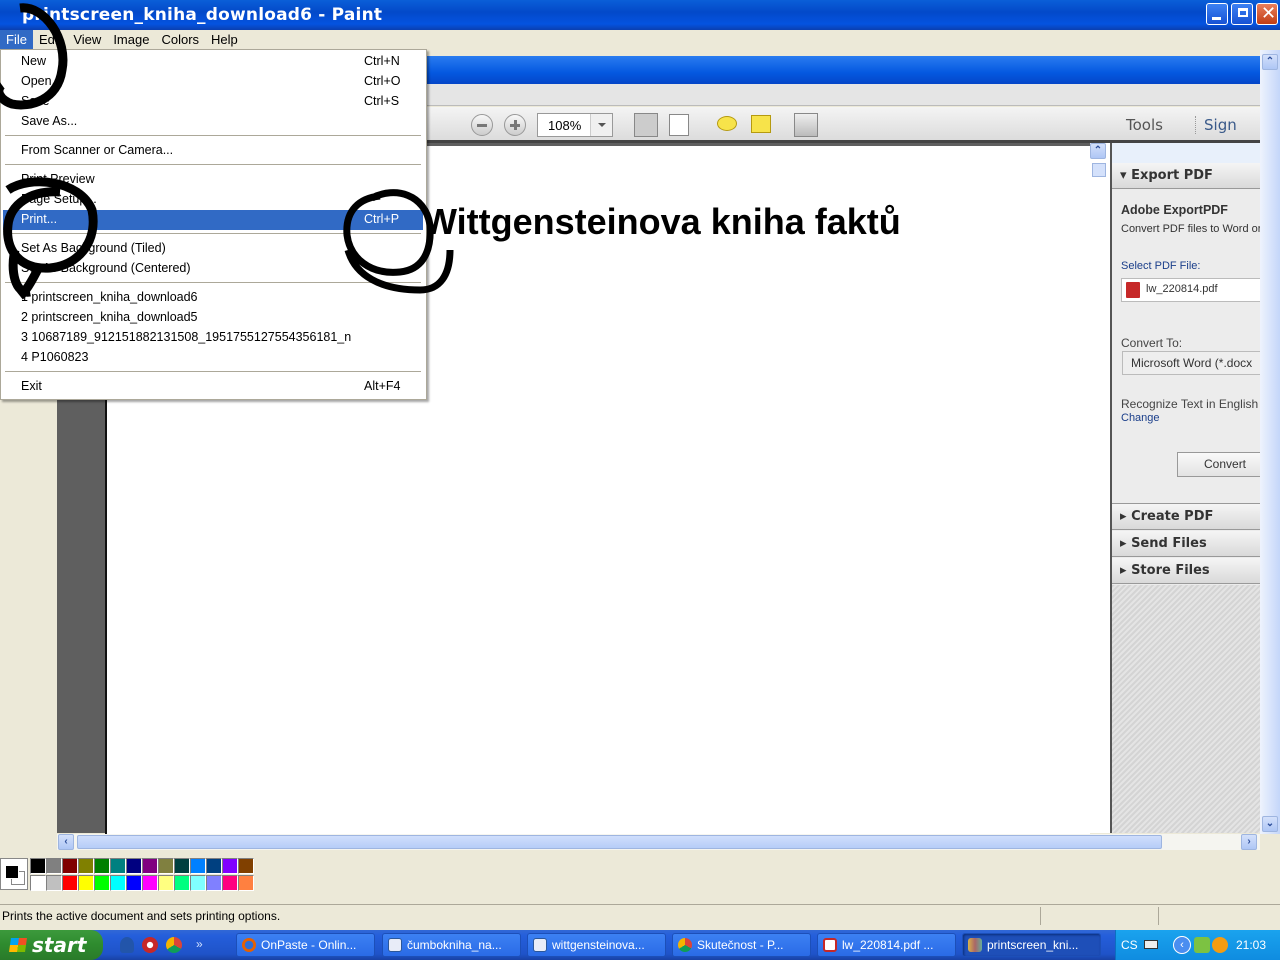 The image size is (1280, 960). I want to click on restore-button, so click(1242, 14).